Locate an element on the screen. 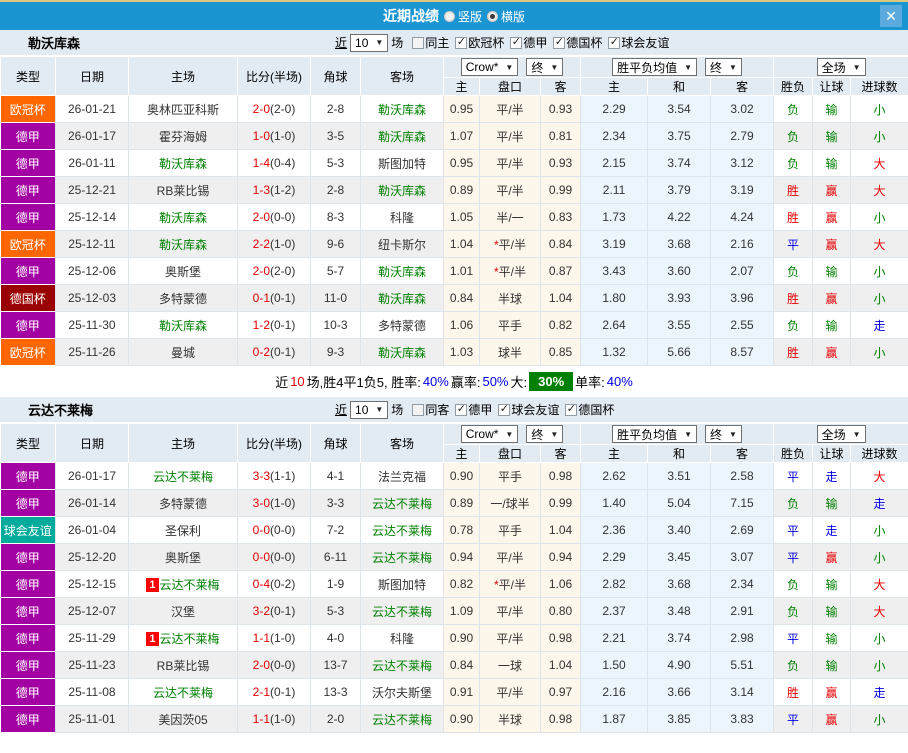 This screenshot has height=753, width=908. away-team: 云达不莱梅 is located at coordinates (402, 719).